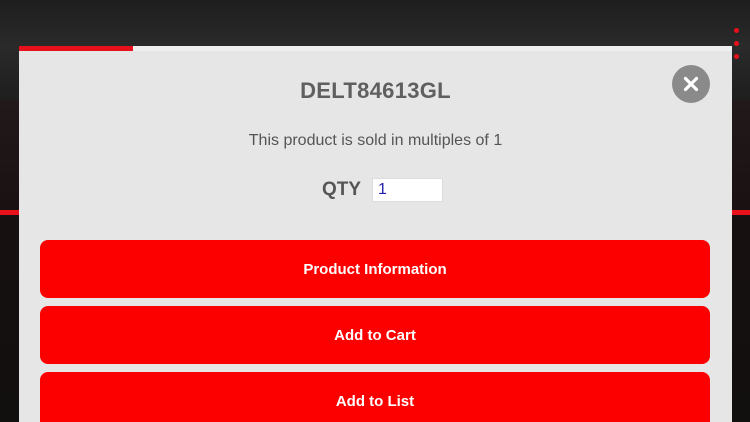  What do you see at coordinates (375, 269) in the screenshot?
I see `product-information-button: Product Information` at bounding box center [375, 269].